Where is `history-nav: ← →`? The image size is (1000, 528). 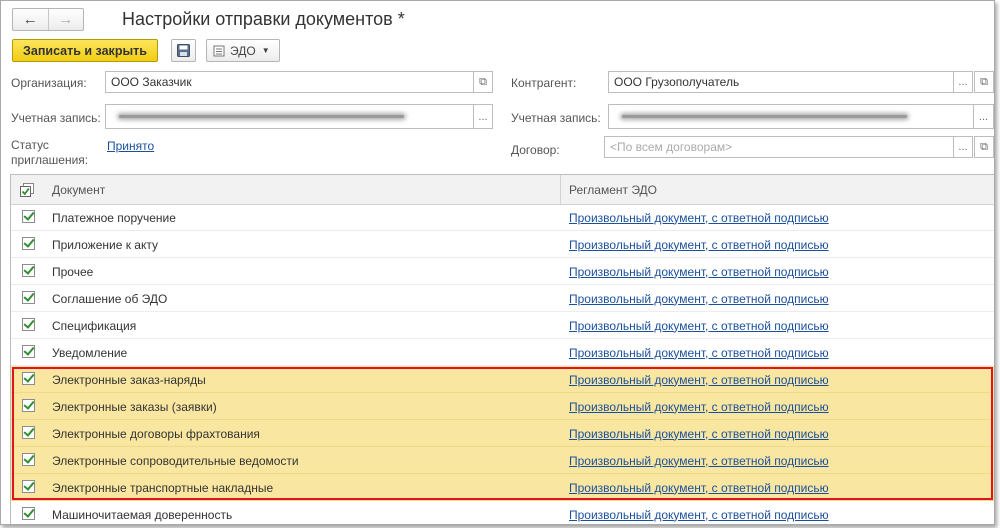 history-nav: ← → is located at coordinates (48, 19).